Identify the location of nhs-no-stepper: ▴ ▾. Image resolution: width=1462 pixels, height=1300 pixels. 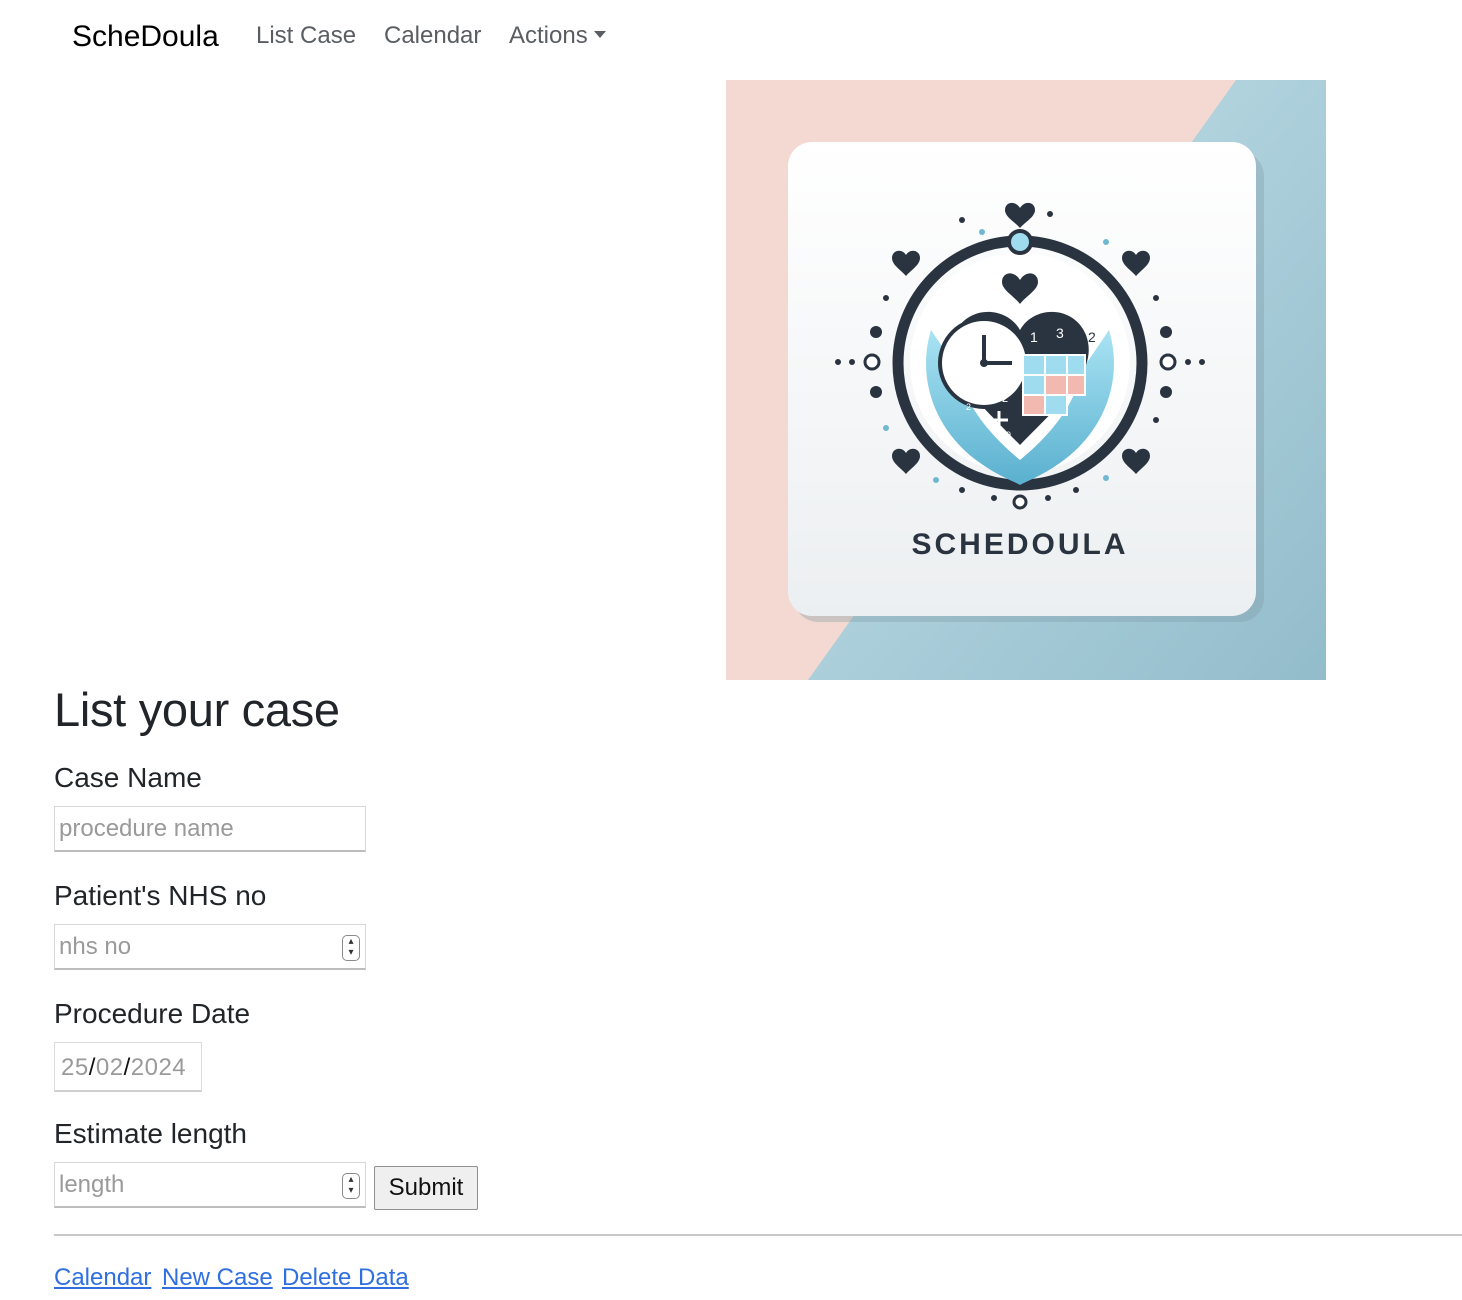
(351, 948).